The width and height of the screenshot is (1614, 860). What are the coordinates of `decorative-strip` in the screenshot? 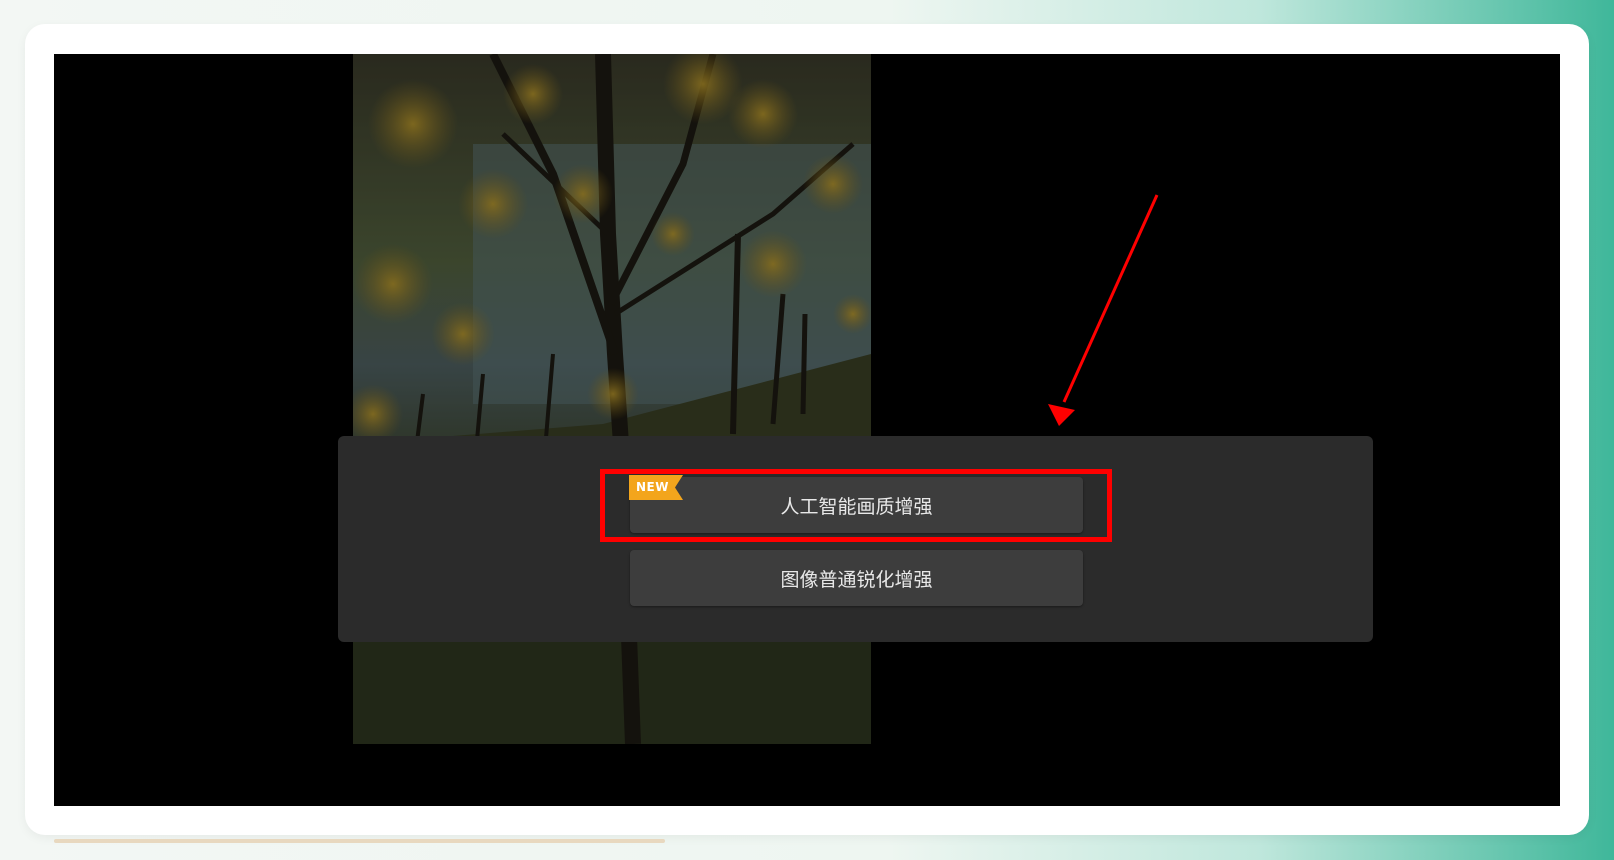 It's located at (359, 841).